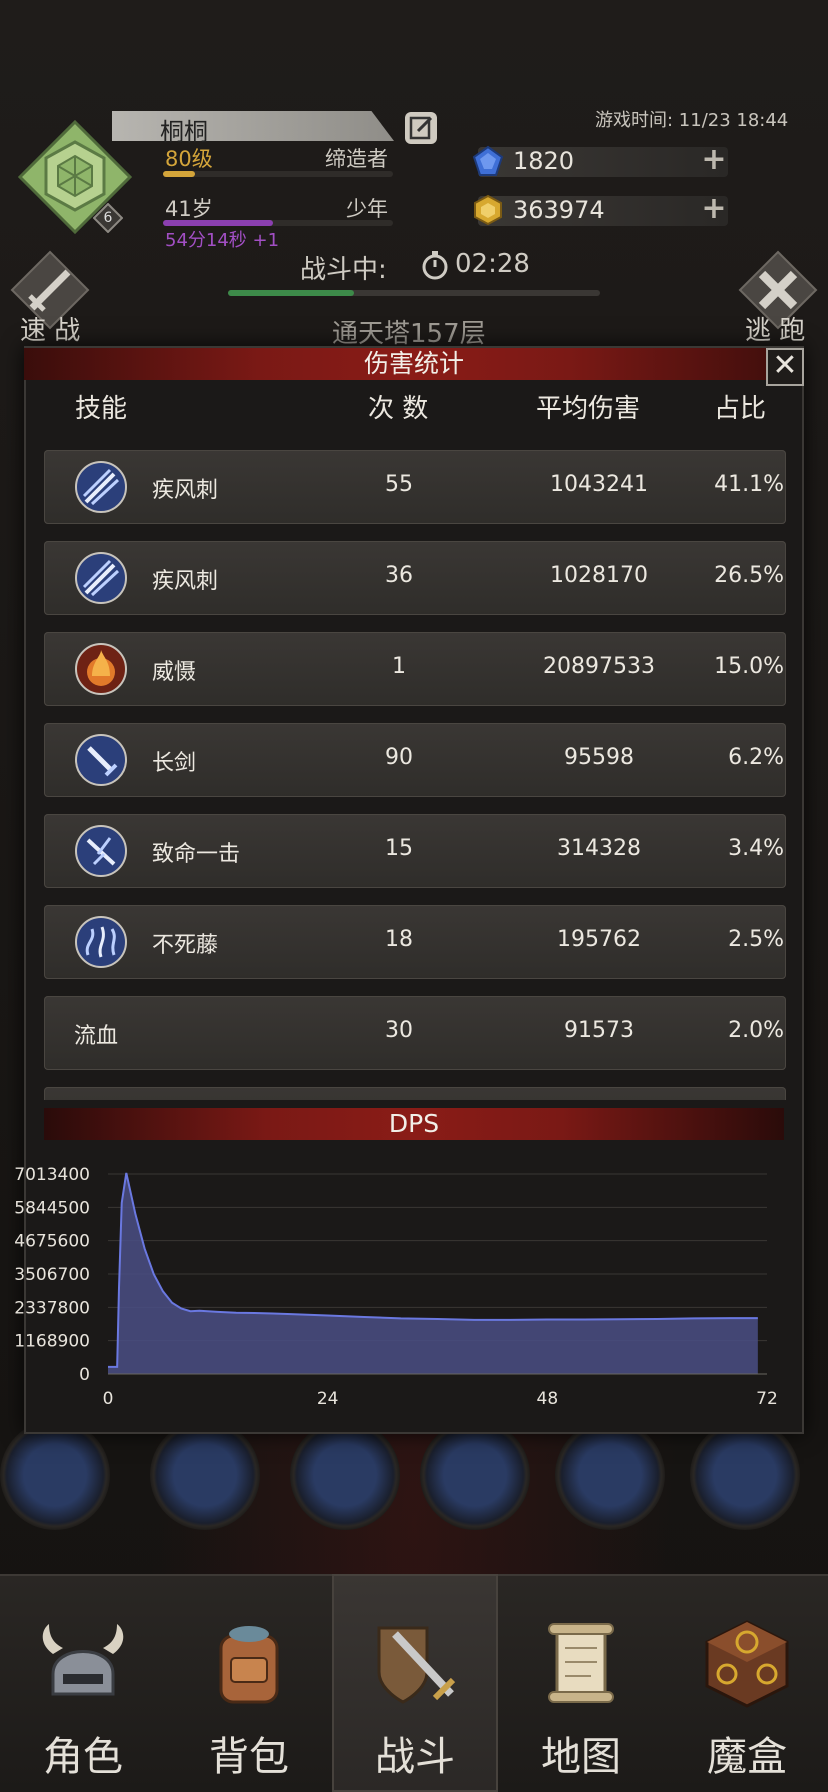  I want to click on y-tick-label: 0, so click(84, 1375).